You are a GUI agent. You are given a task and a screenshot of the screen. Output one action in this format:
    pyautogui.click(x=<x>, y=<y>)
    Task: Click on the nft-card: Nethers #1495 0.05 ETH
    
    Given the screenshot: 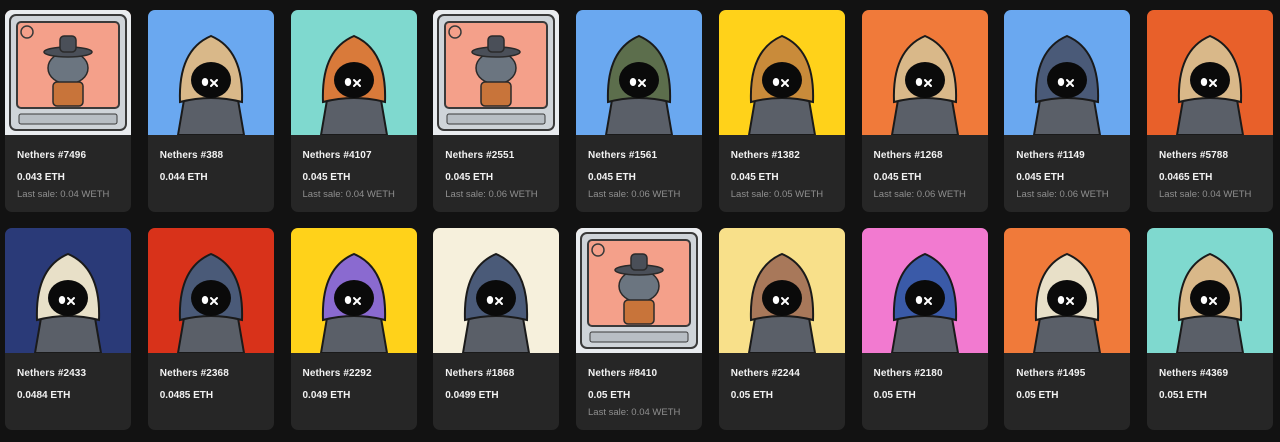 What is the action you would take?
    pyautogui.click(x=1067, y=329)
    